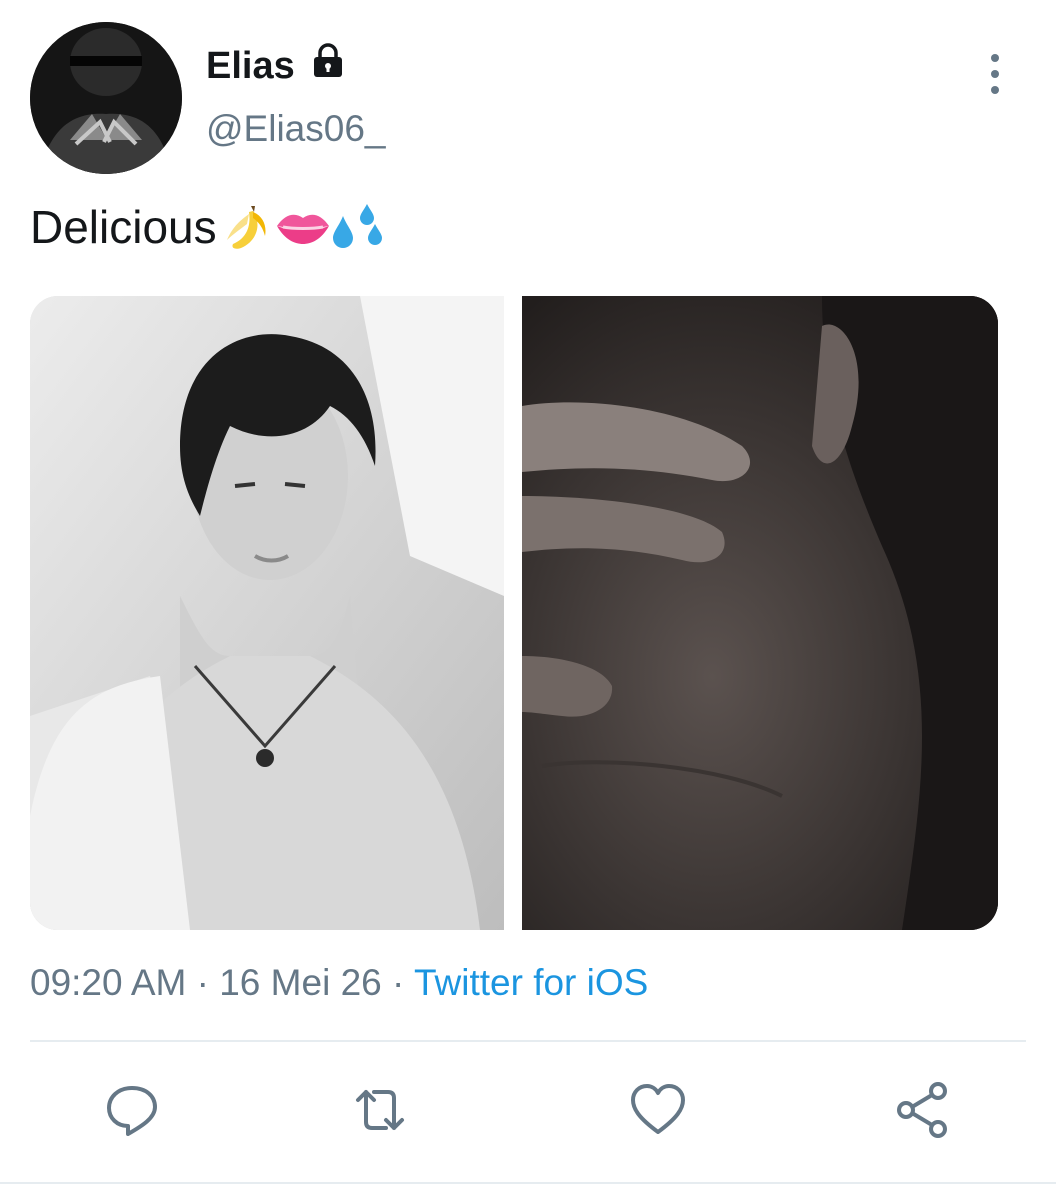 This screenshot has height=1200, width=1056. What do you see at coordinates (658, 1110) in the screenshot?
I see `heart-icon` at bounding box center [658, 1110].